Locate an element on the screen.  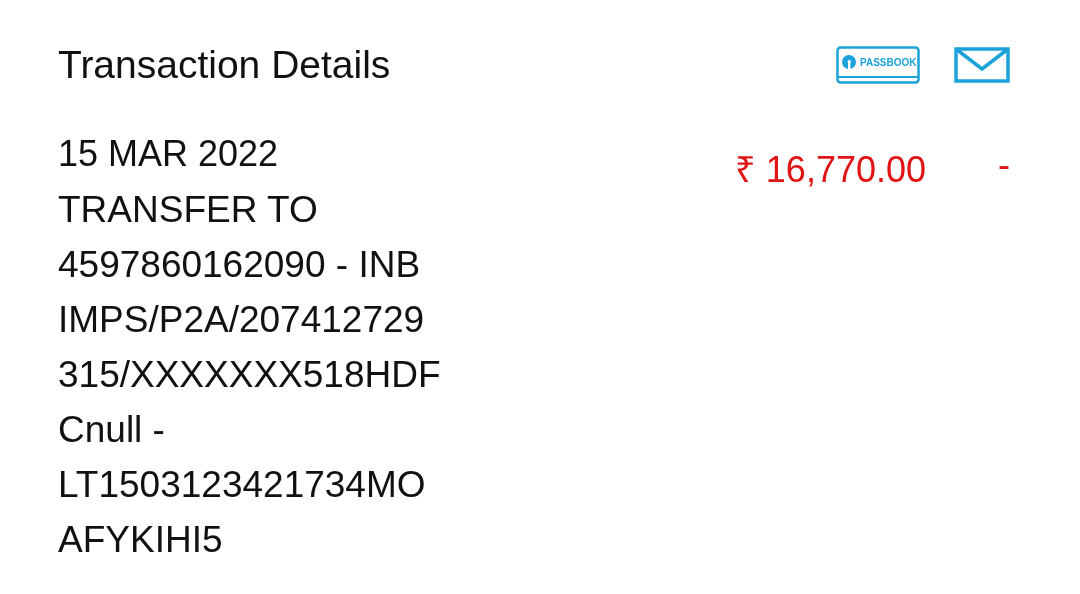
mail-icon is located at coordinates (982, 65).